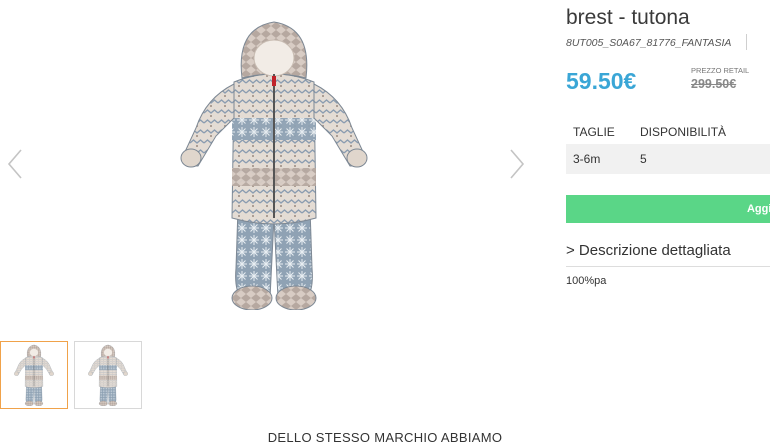 This screenshot has height=445, width=770. What do you see at coordinates (594, 132) in the screenshot?
I see `size-column-header: TAGLIE` at bounding box center [594, 132].